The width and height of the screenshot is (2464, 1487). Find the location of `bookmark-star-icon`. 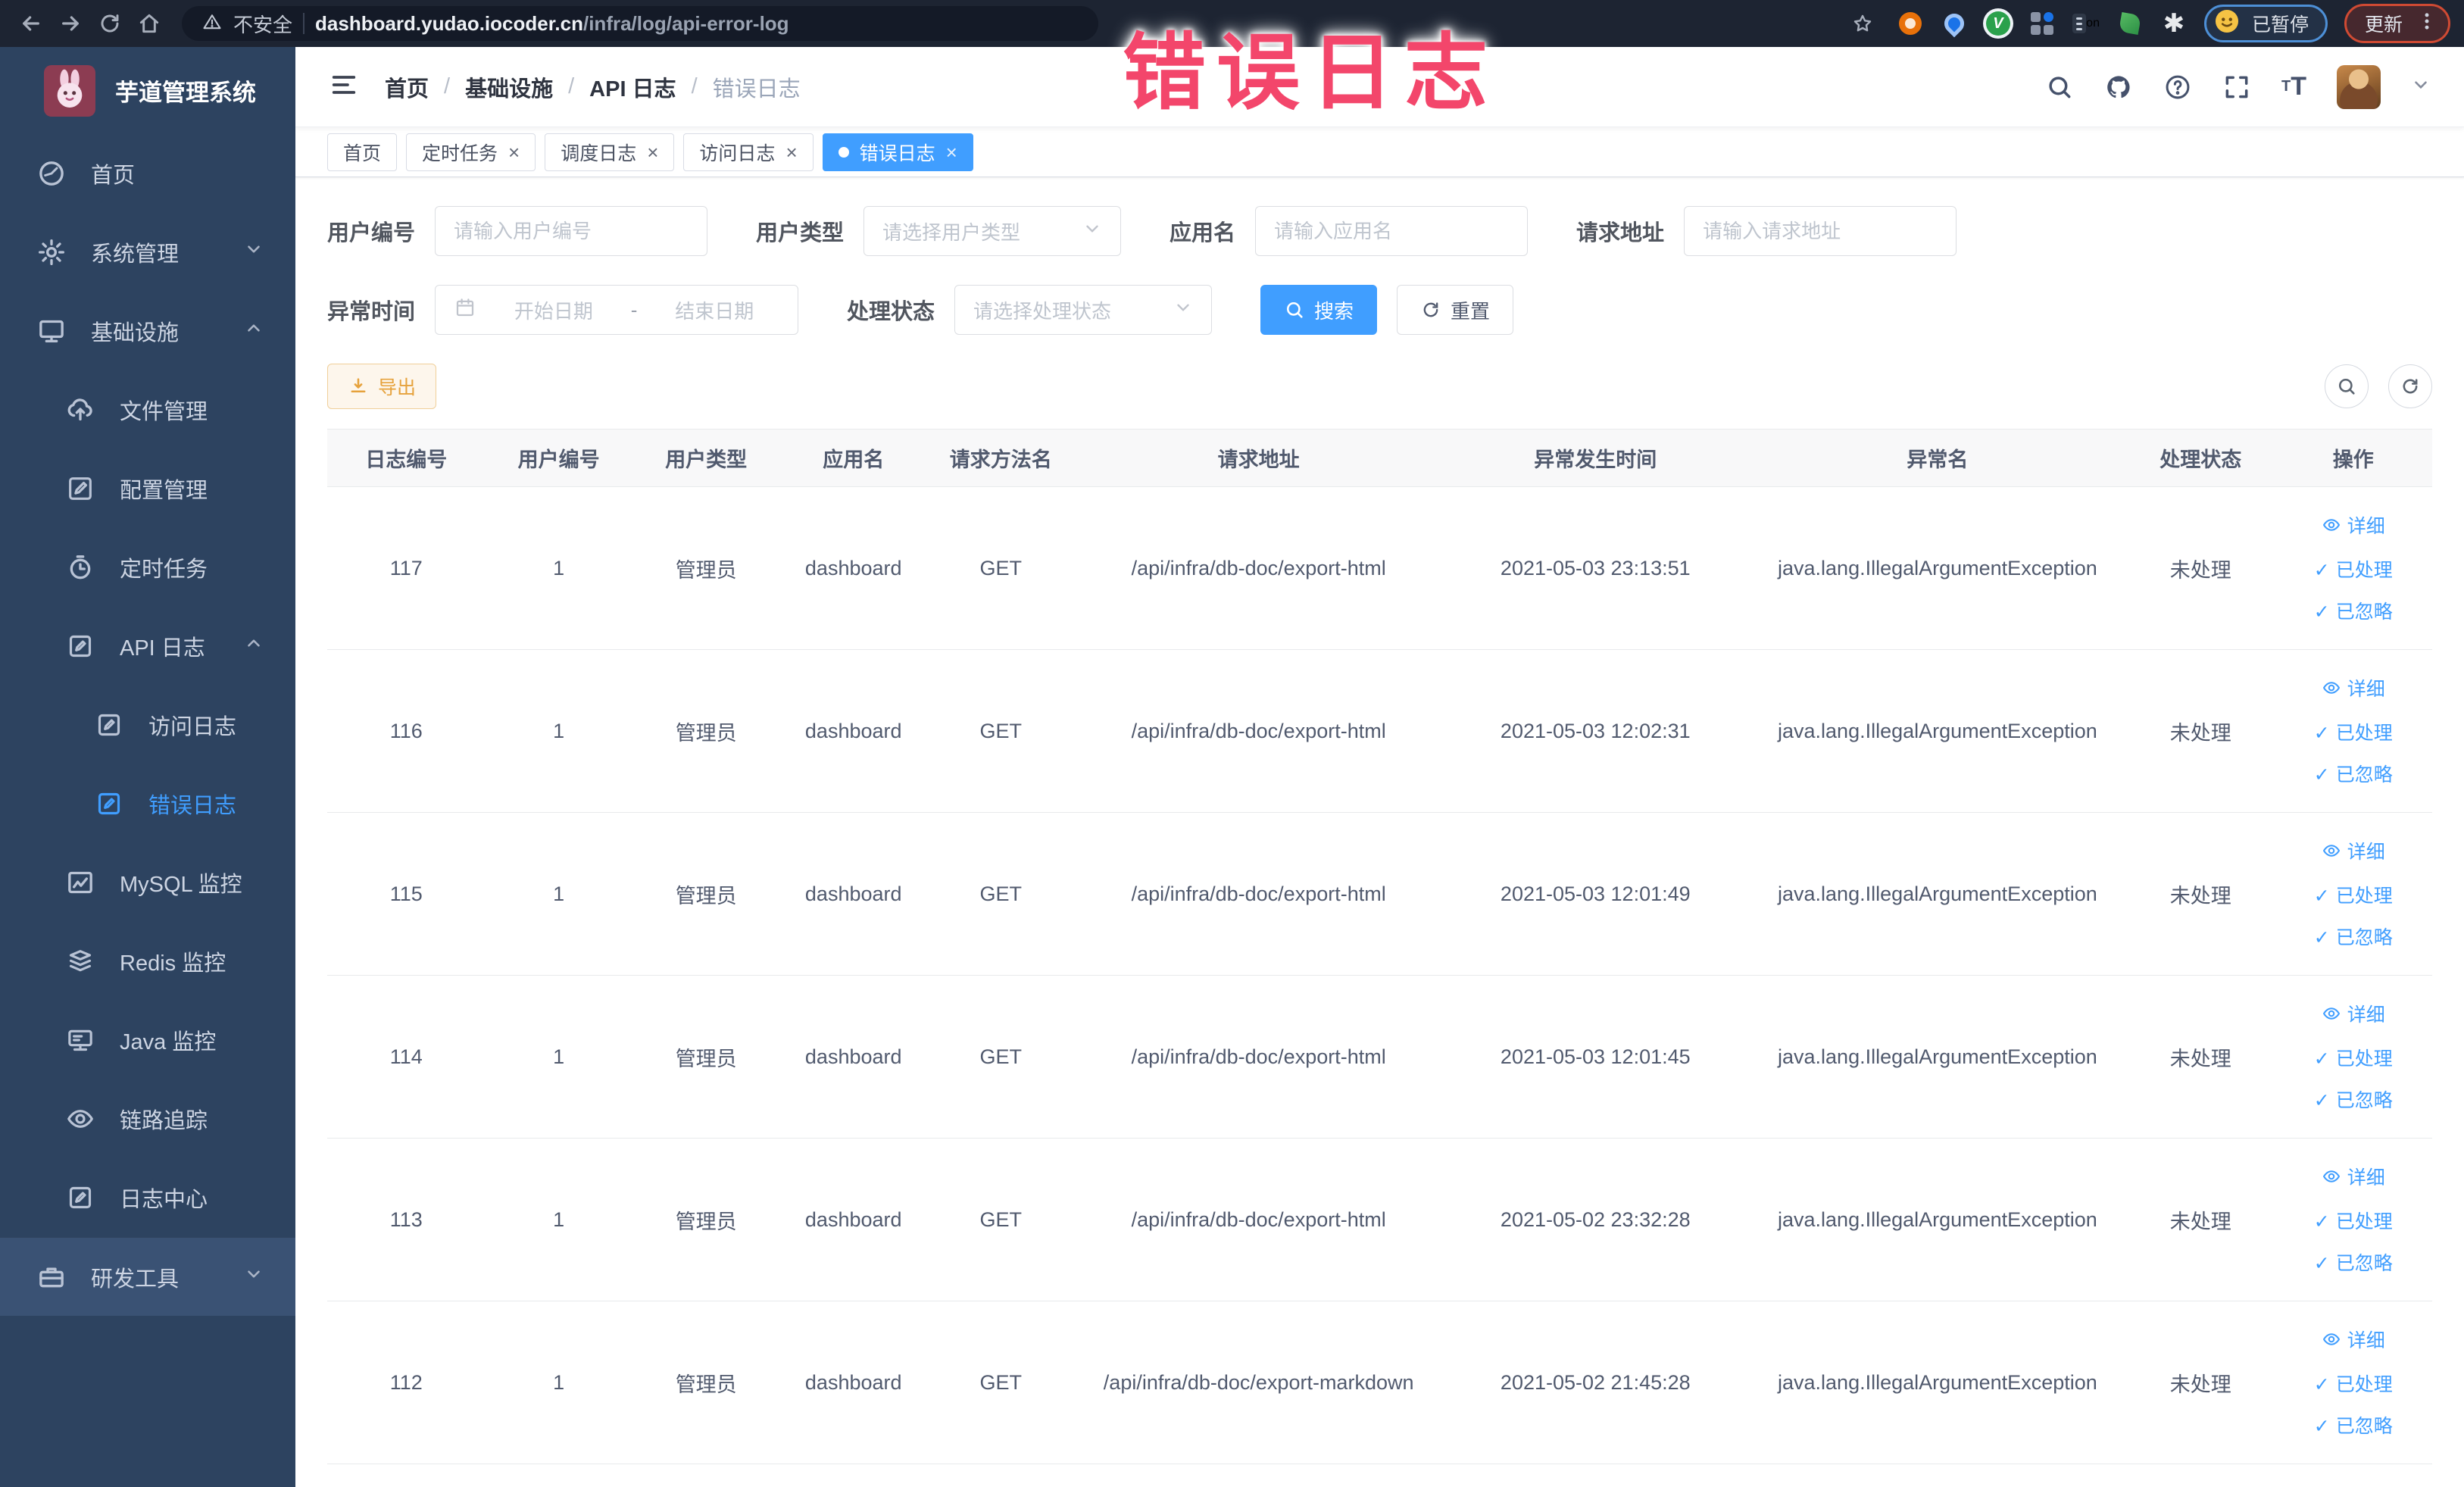

bookmark-star-icon is located at coordinates (1862, 23).